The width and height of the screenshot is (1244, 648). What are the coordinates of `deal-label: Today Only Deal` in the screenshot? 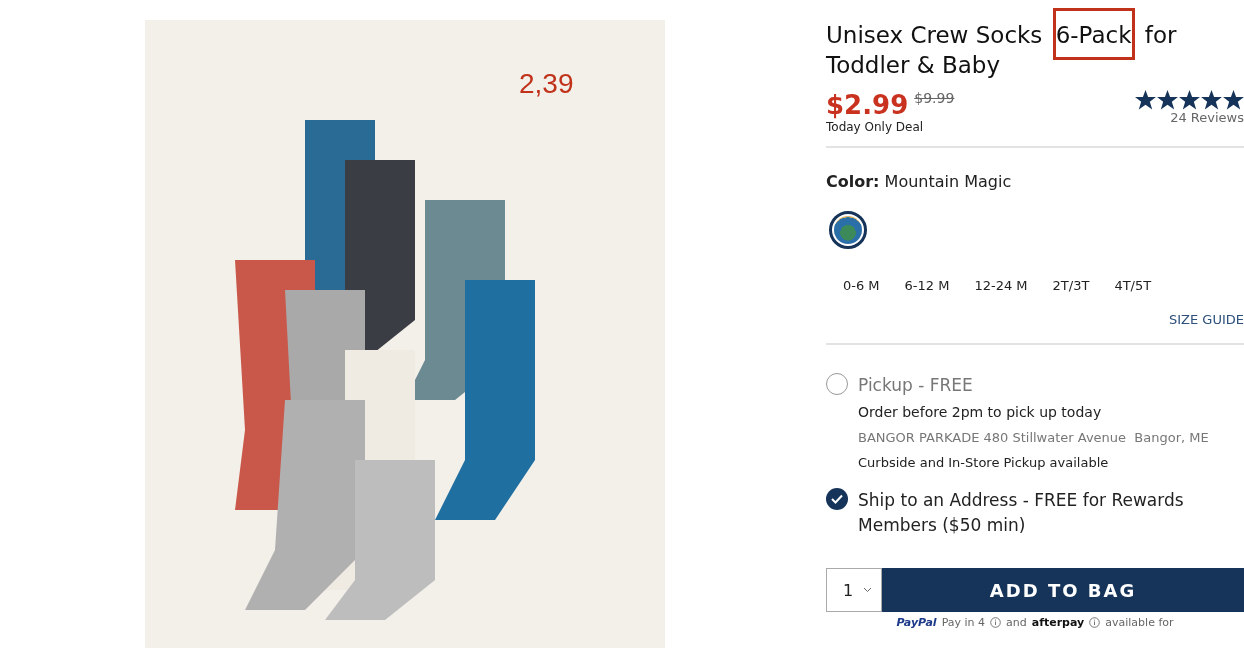 It's located at (875, 127).